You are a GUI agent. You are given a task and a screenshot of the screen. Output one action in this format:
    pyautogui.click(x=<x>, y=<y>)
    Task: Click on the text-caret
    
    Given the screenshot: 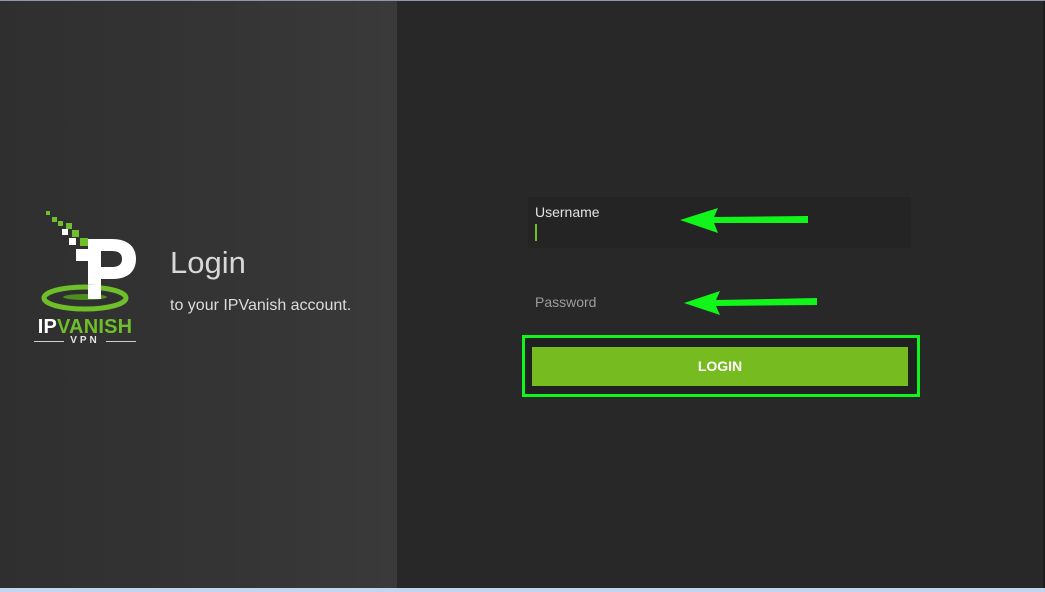 What is the action you would take?
    pyautogui.click(x=536, y=232)
    